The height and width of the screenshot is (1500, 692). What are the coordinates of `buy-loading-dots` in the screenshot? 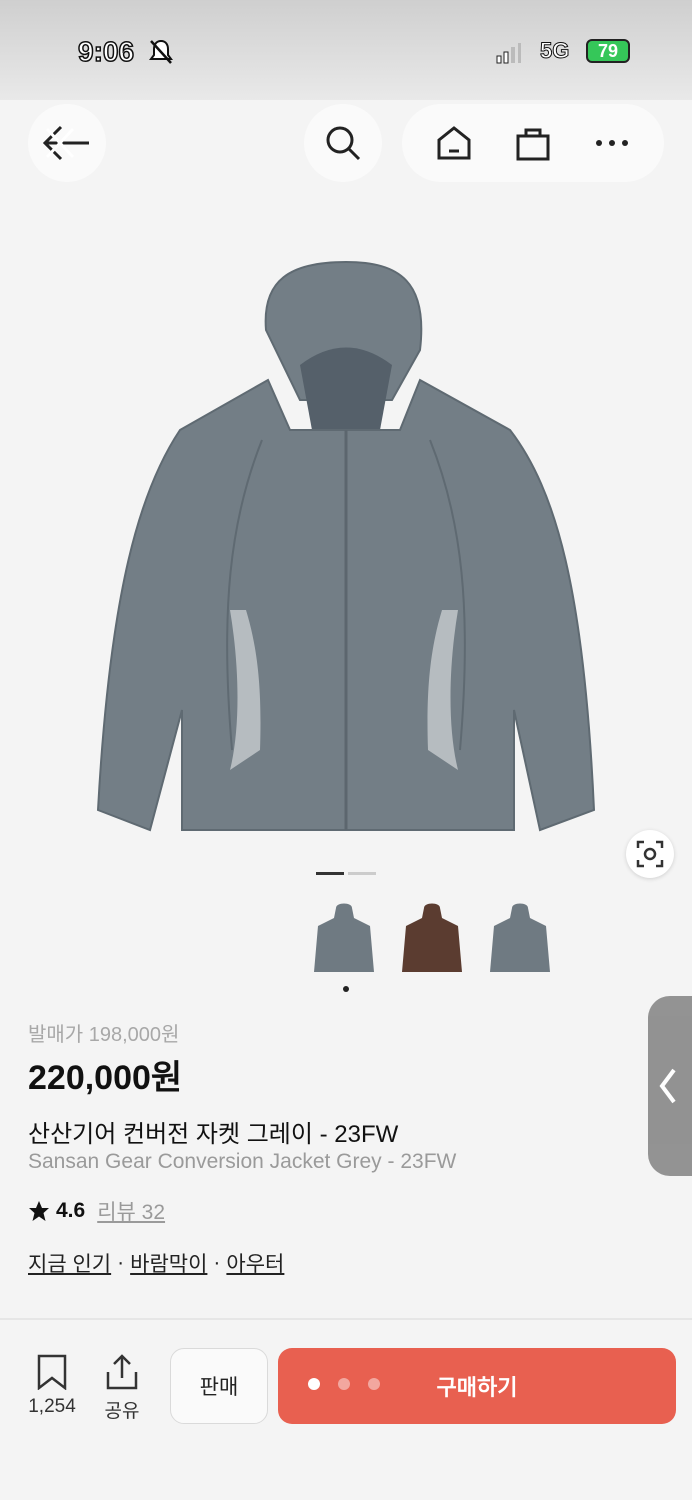 It's located at (344, 1384).